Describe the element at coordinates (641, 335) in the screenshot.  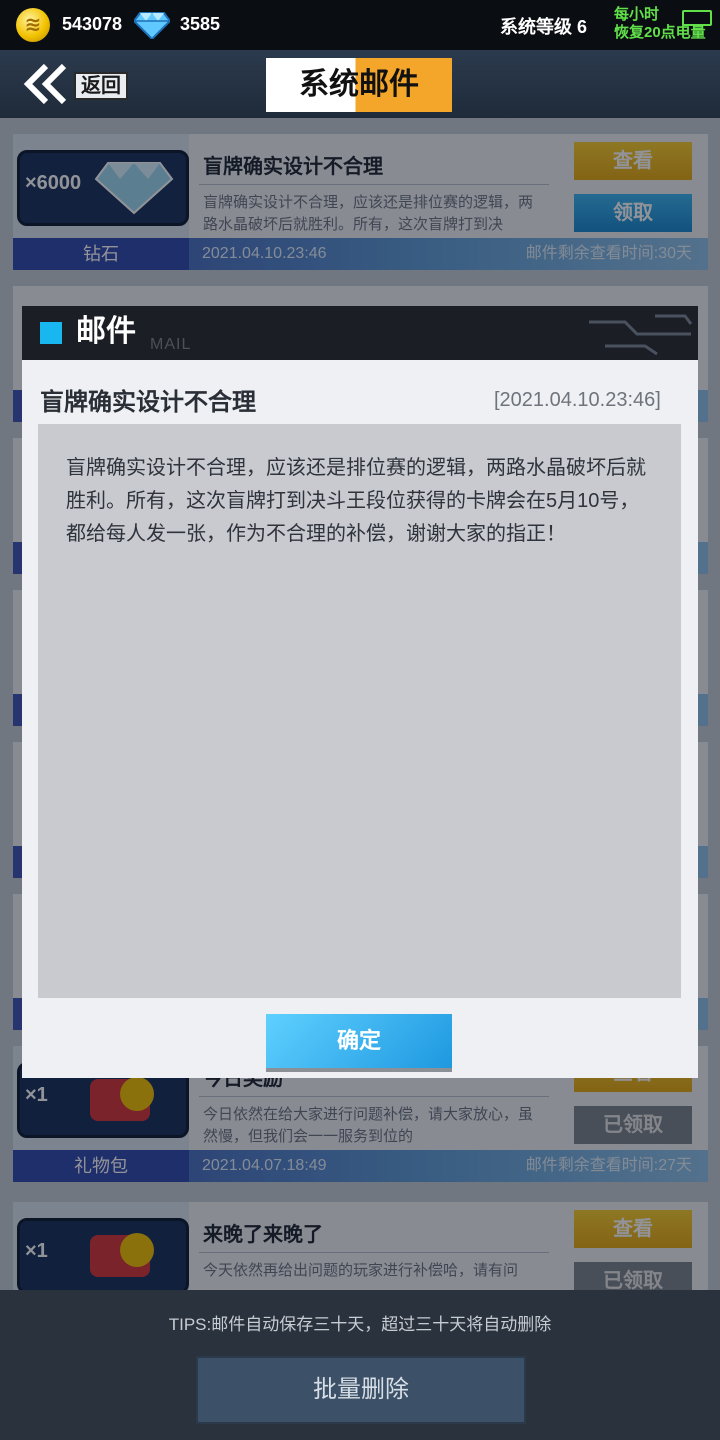
I see `header-decoration-icon` at that location.